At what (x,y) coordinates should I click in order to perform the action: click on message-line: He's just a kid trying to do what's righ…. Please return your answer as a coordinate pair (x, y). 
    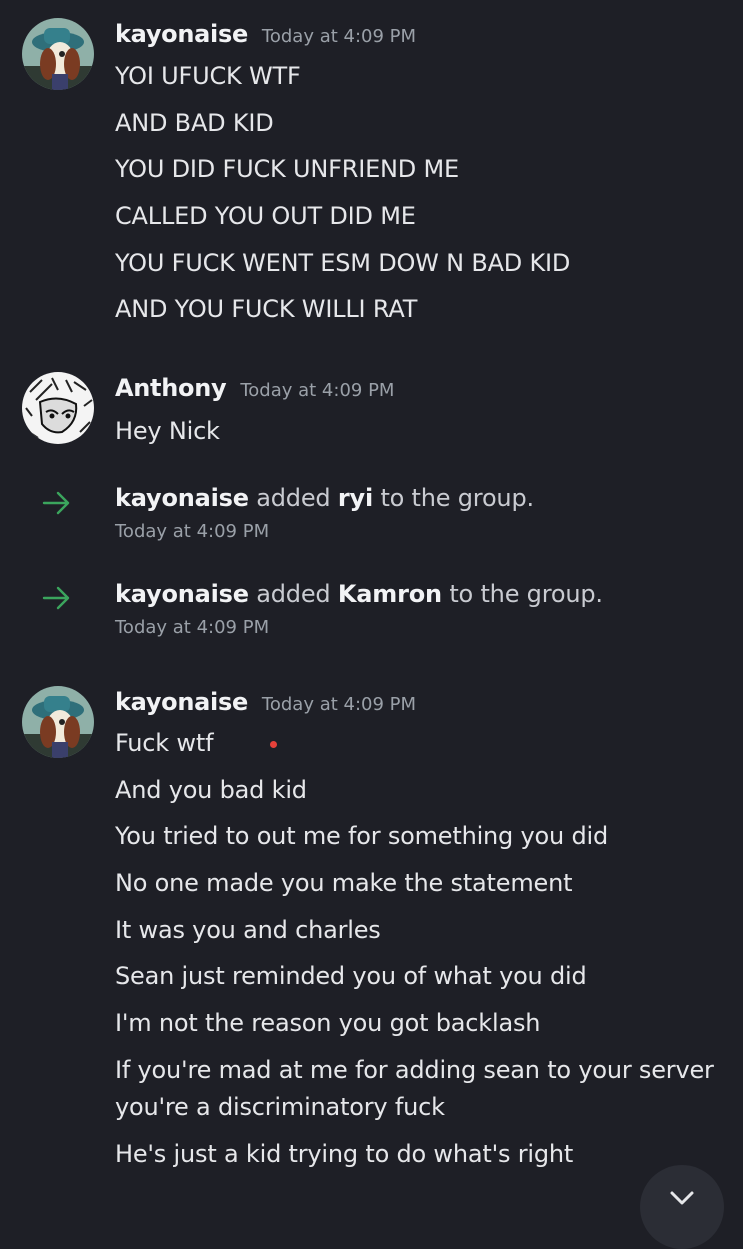
    Looking at the image, I should click on (420, 1154).